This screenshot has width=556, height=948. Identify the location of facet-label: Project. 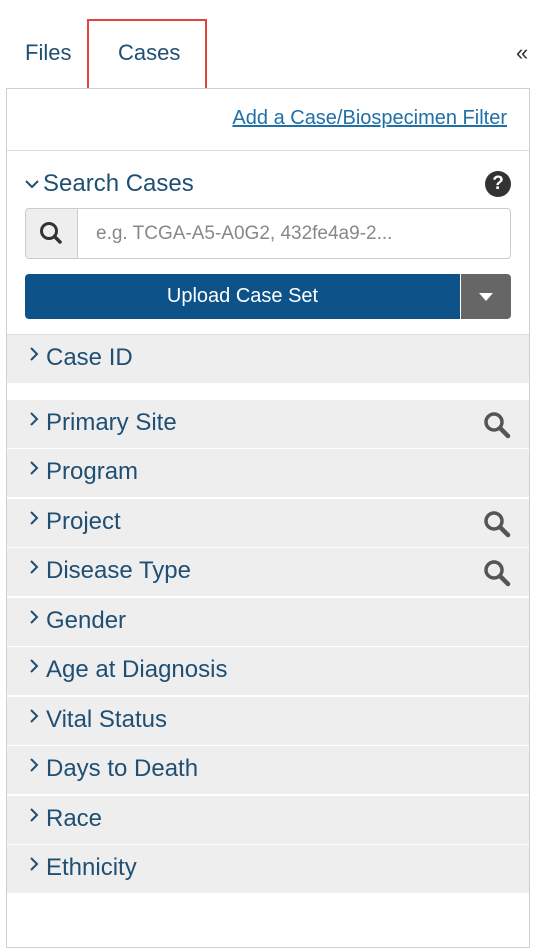
(83, 521).